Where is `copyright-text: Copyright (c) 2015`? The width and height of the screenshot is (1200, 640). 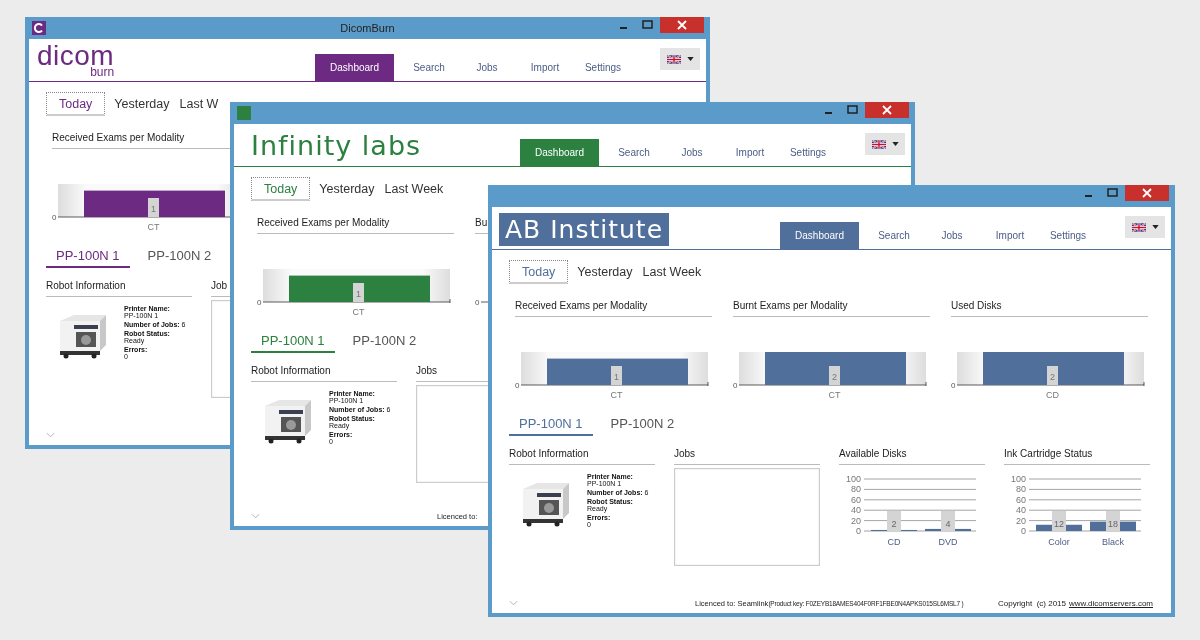
copyright-text: Copyright (c) 2015 is located at coordinates (1031, 603).